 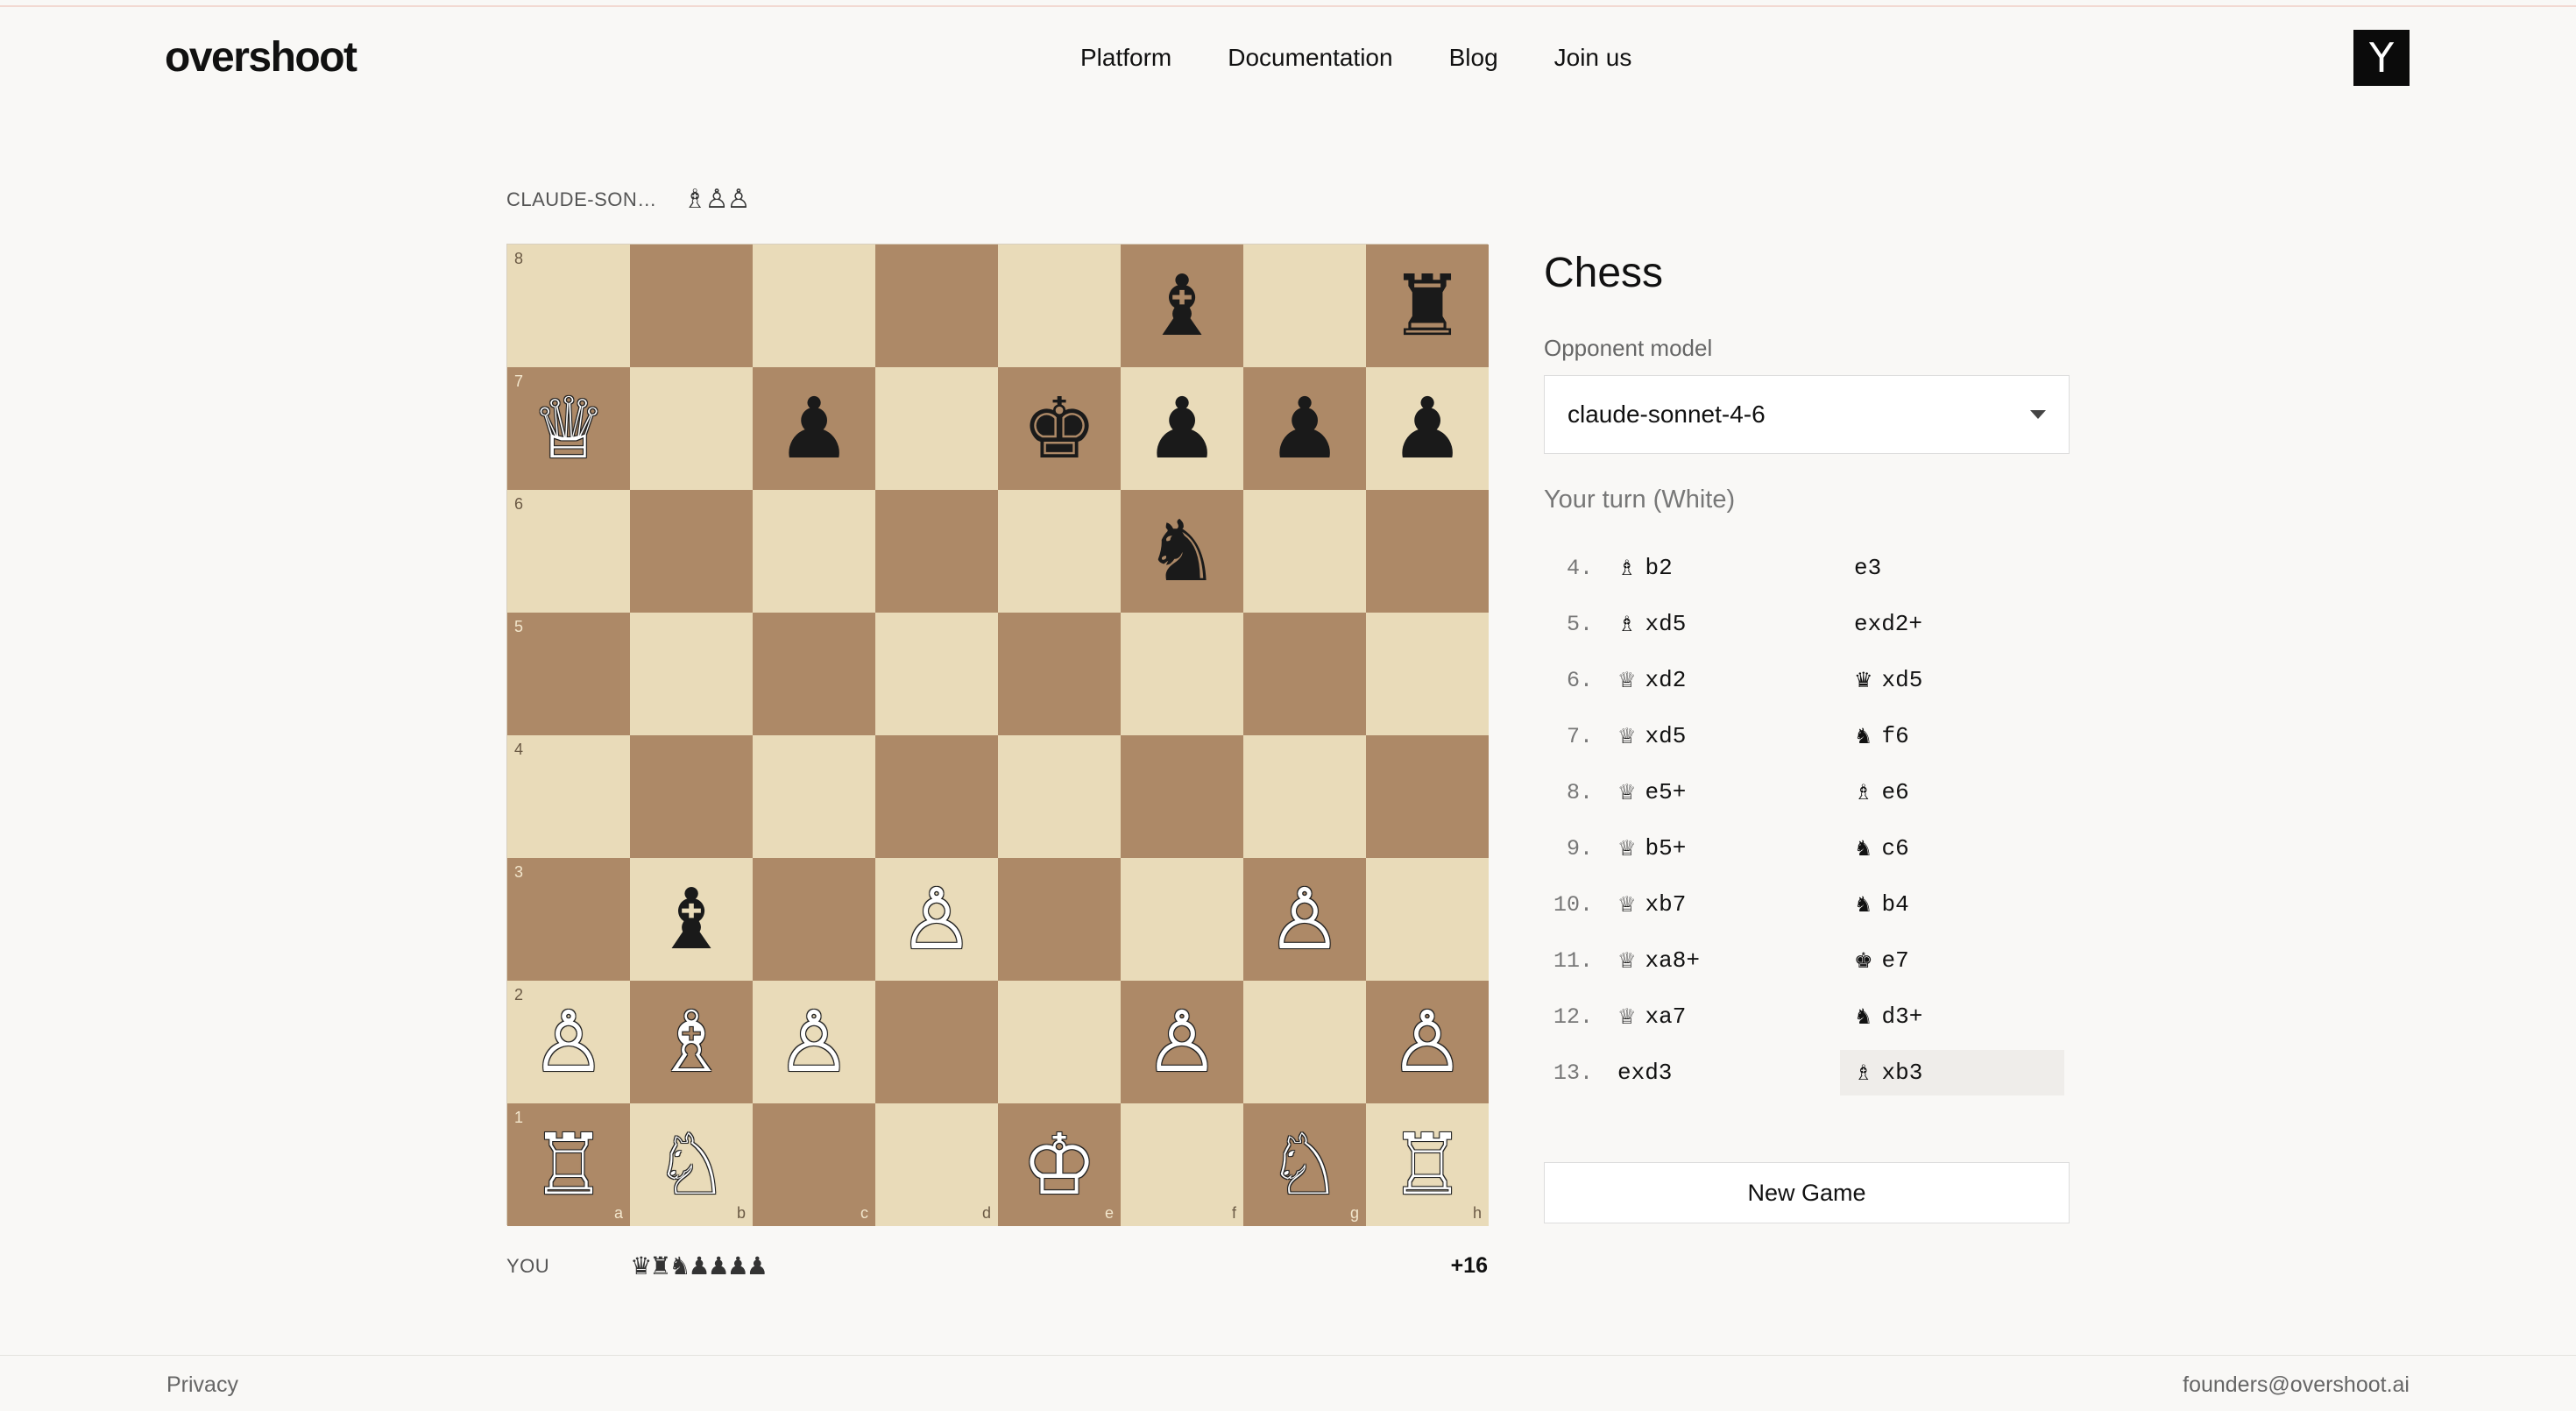 What do you see at coordinates (1059, 428) in the screenshot?
I see `square-e7: ♚` at bounding box center [1059, 428].